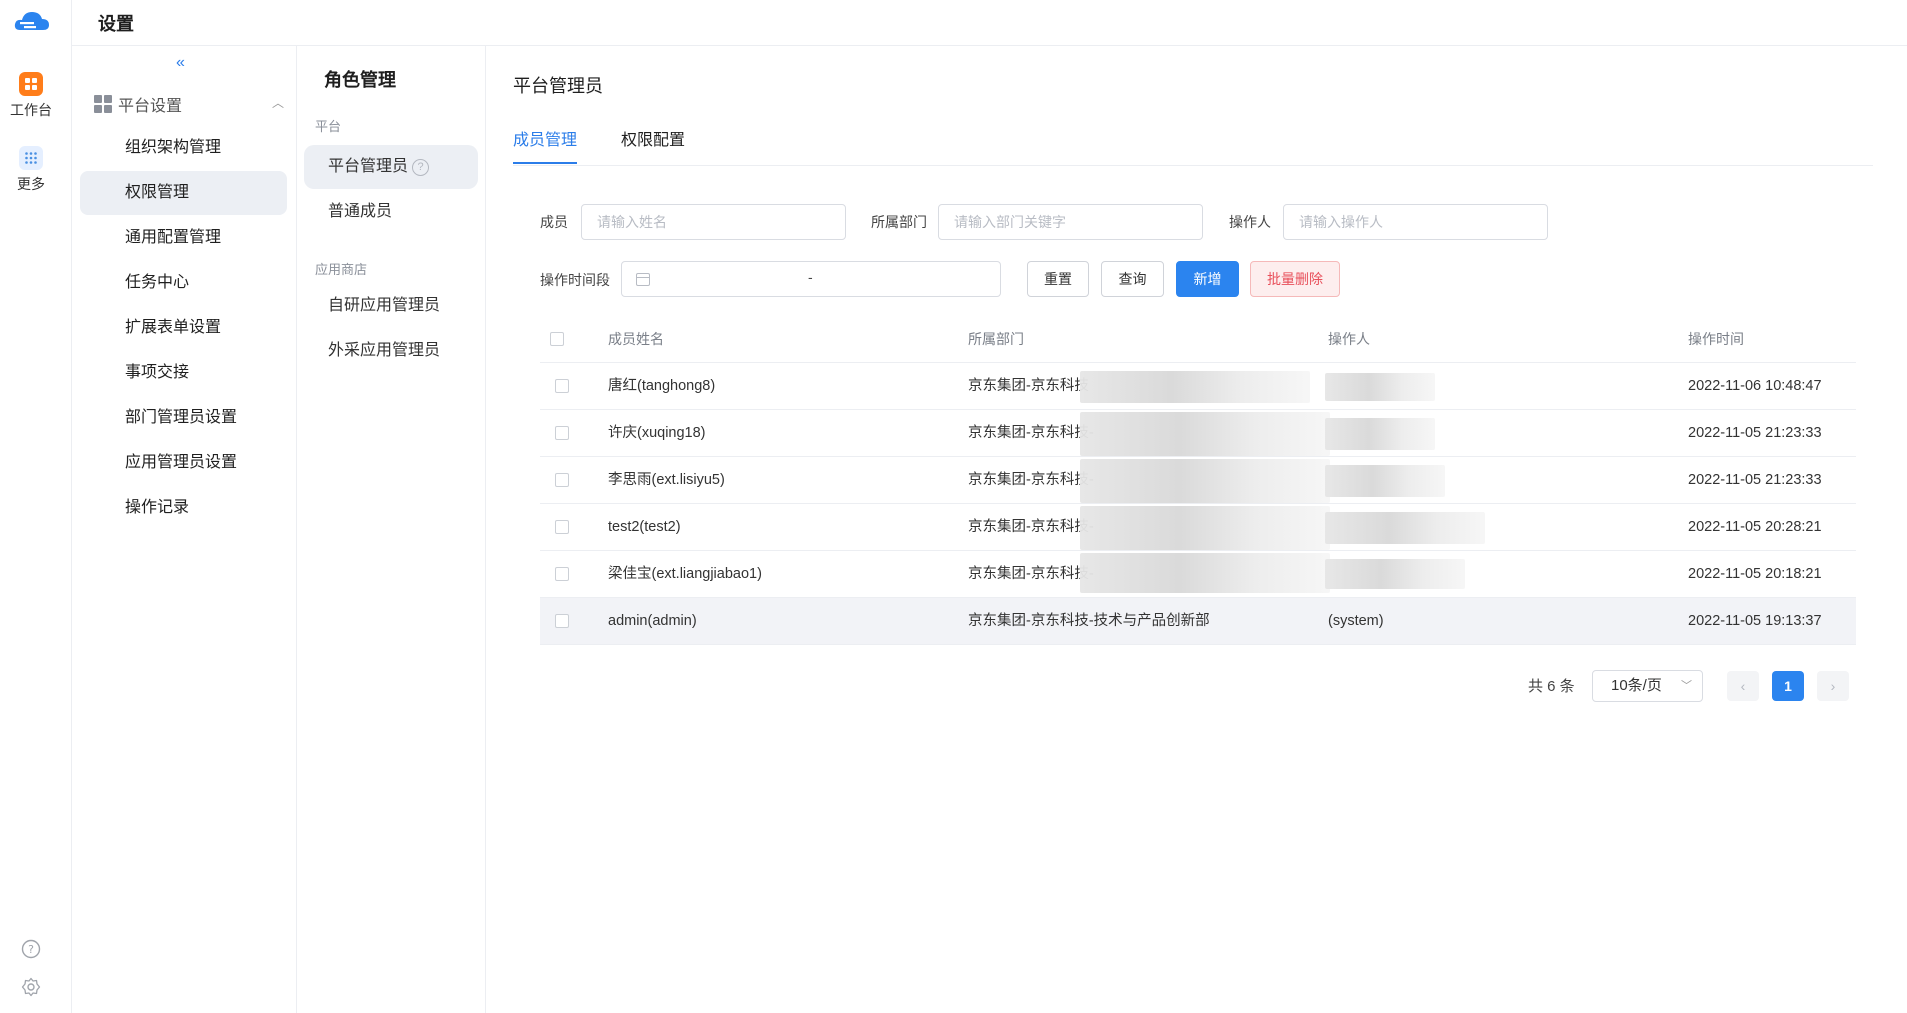 This screenshot has height=1013, width=1907. I want to click on member-search-input, so click(713, 222).